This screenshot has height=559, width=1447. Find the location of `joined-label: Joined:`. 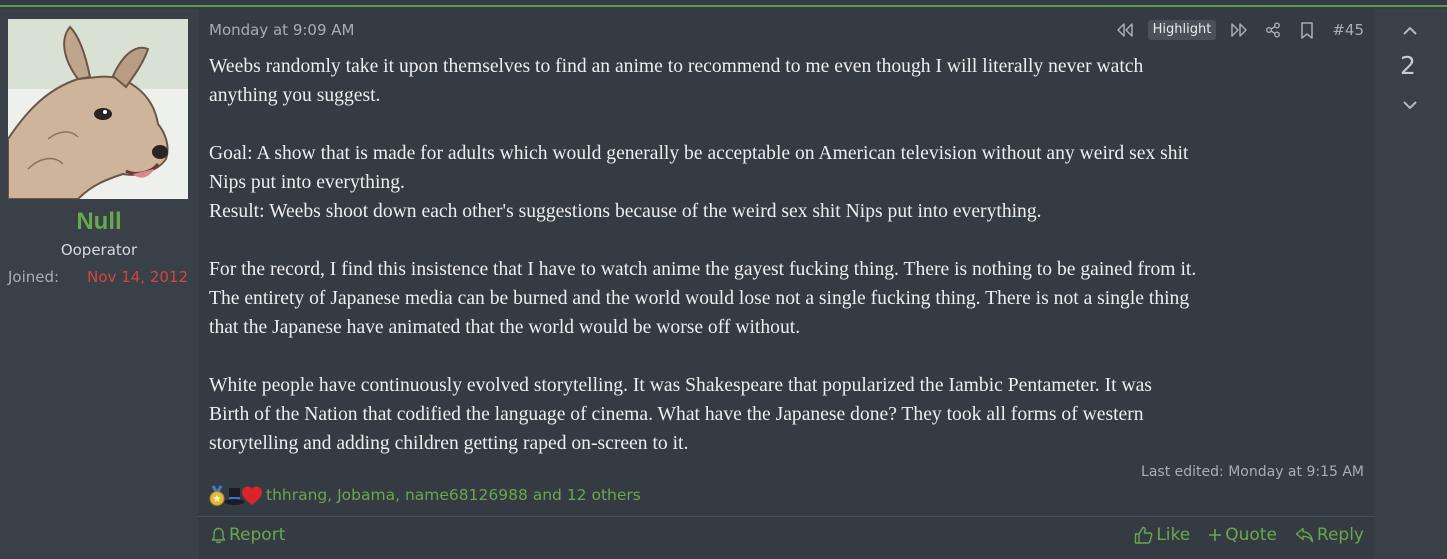

joined-label: Joined: is located at coordinates (34, 277).